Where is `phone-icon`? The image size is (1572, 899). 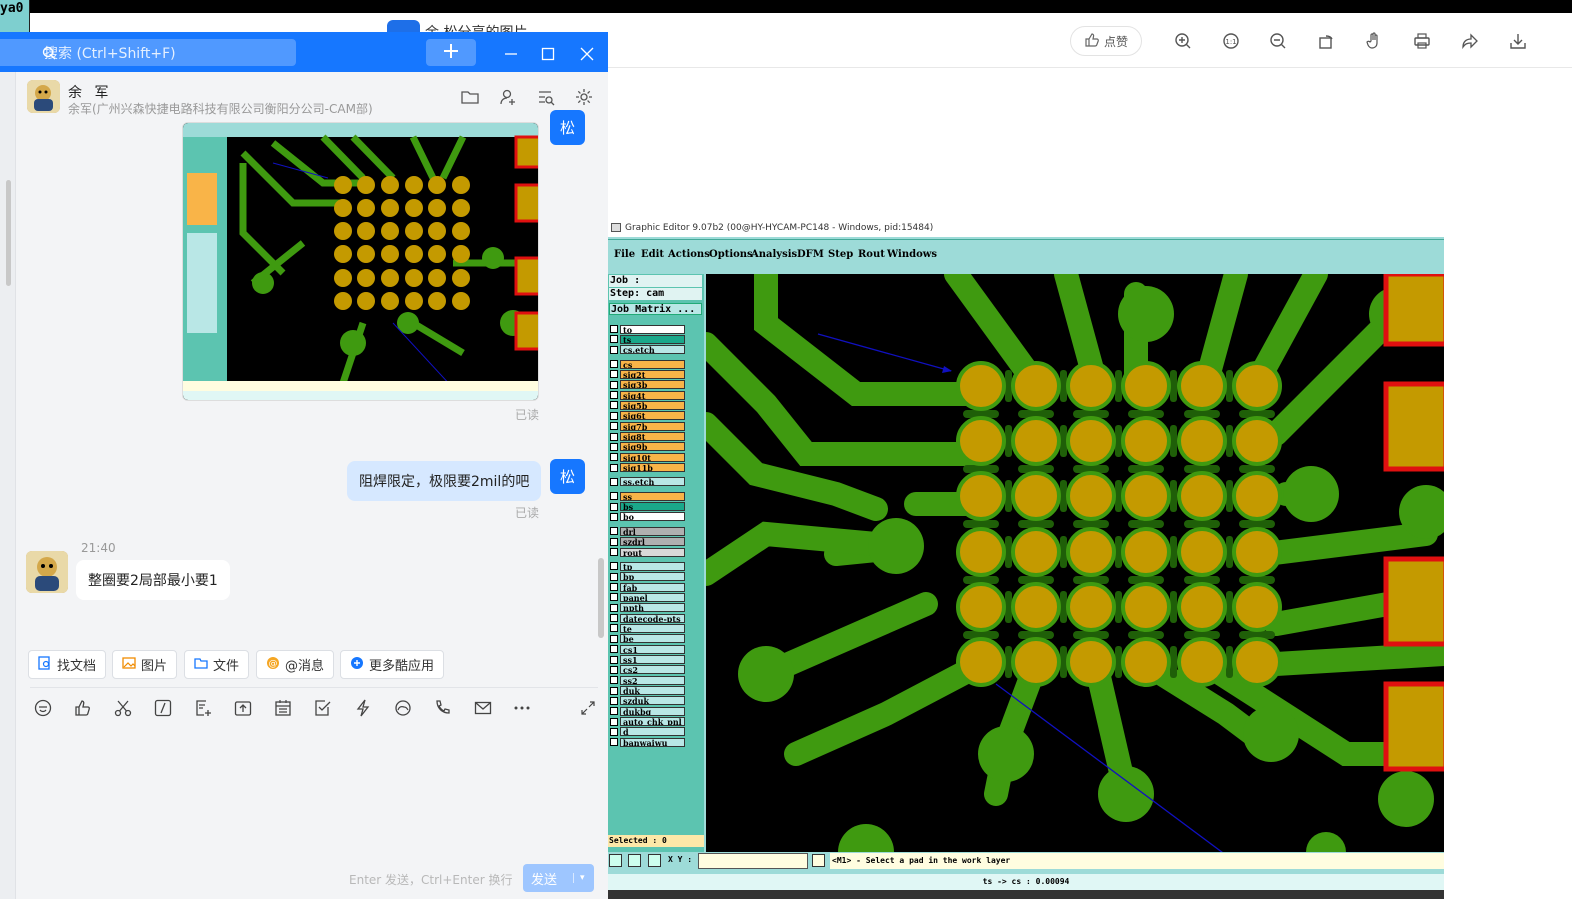
phone-icon is located at coordinates (443, 708).